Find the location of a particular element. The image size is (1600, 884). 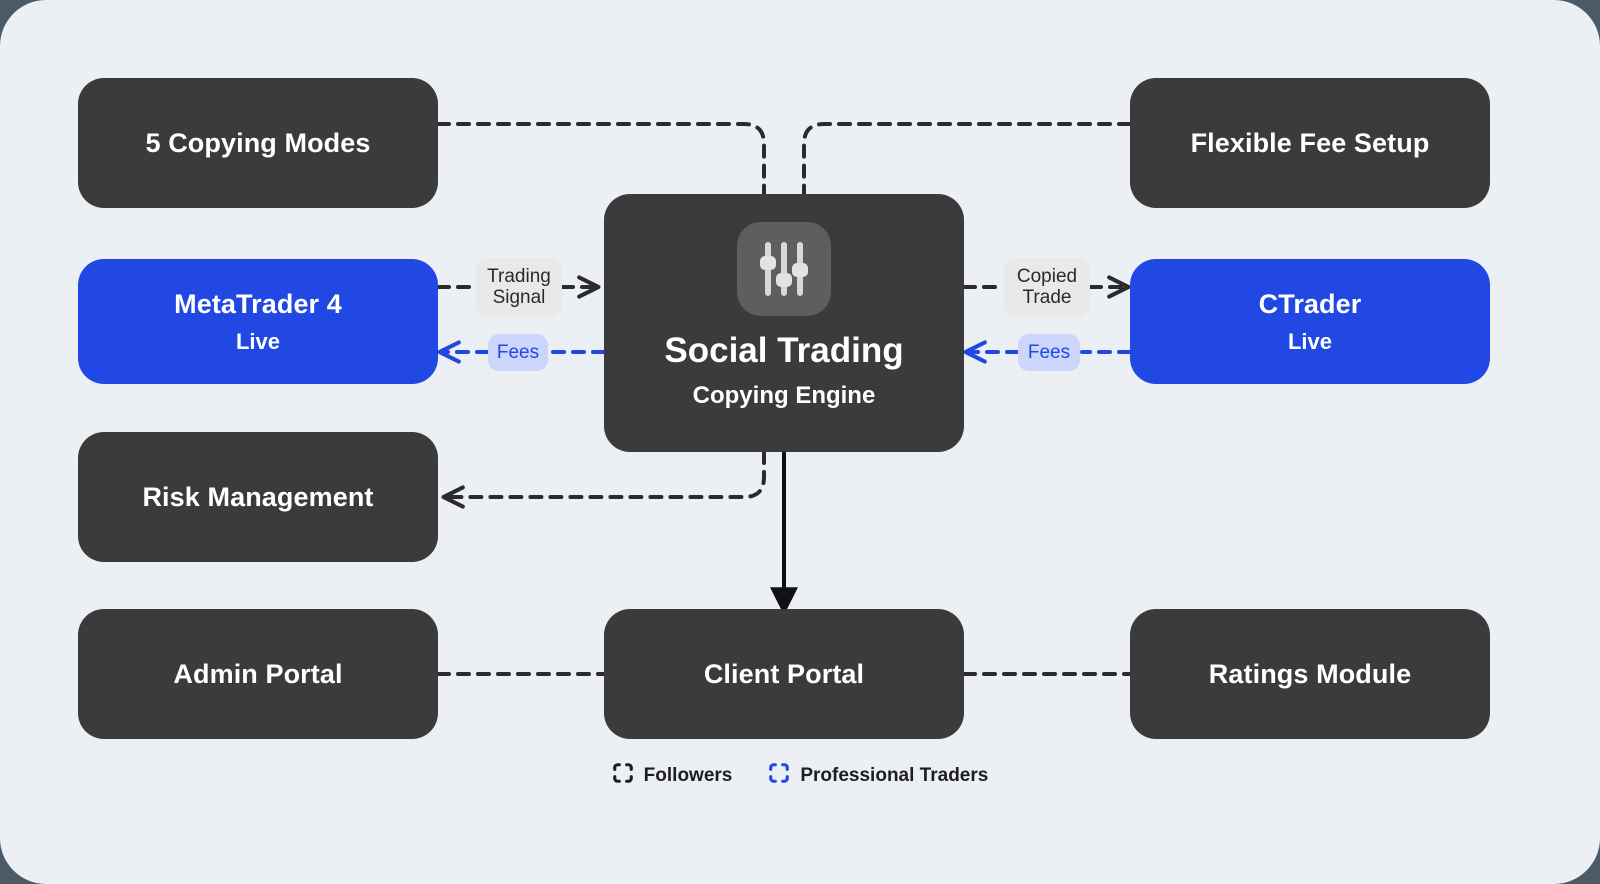

node-copying-modes-title: 5 Copying Modes is located at coordinates (258, 142).